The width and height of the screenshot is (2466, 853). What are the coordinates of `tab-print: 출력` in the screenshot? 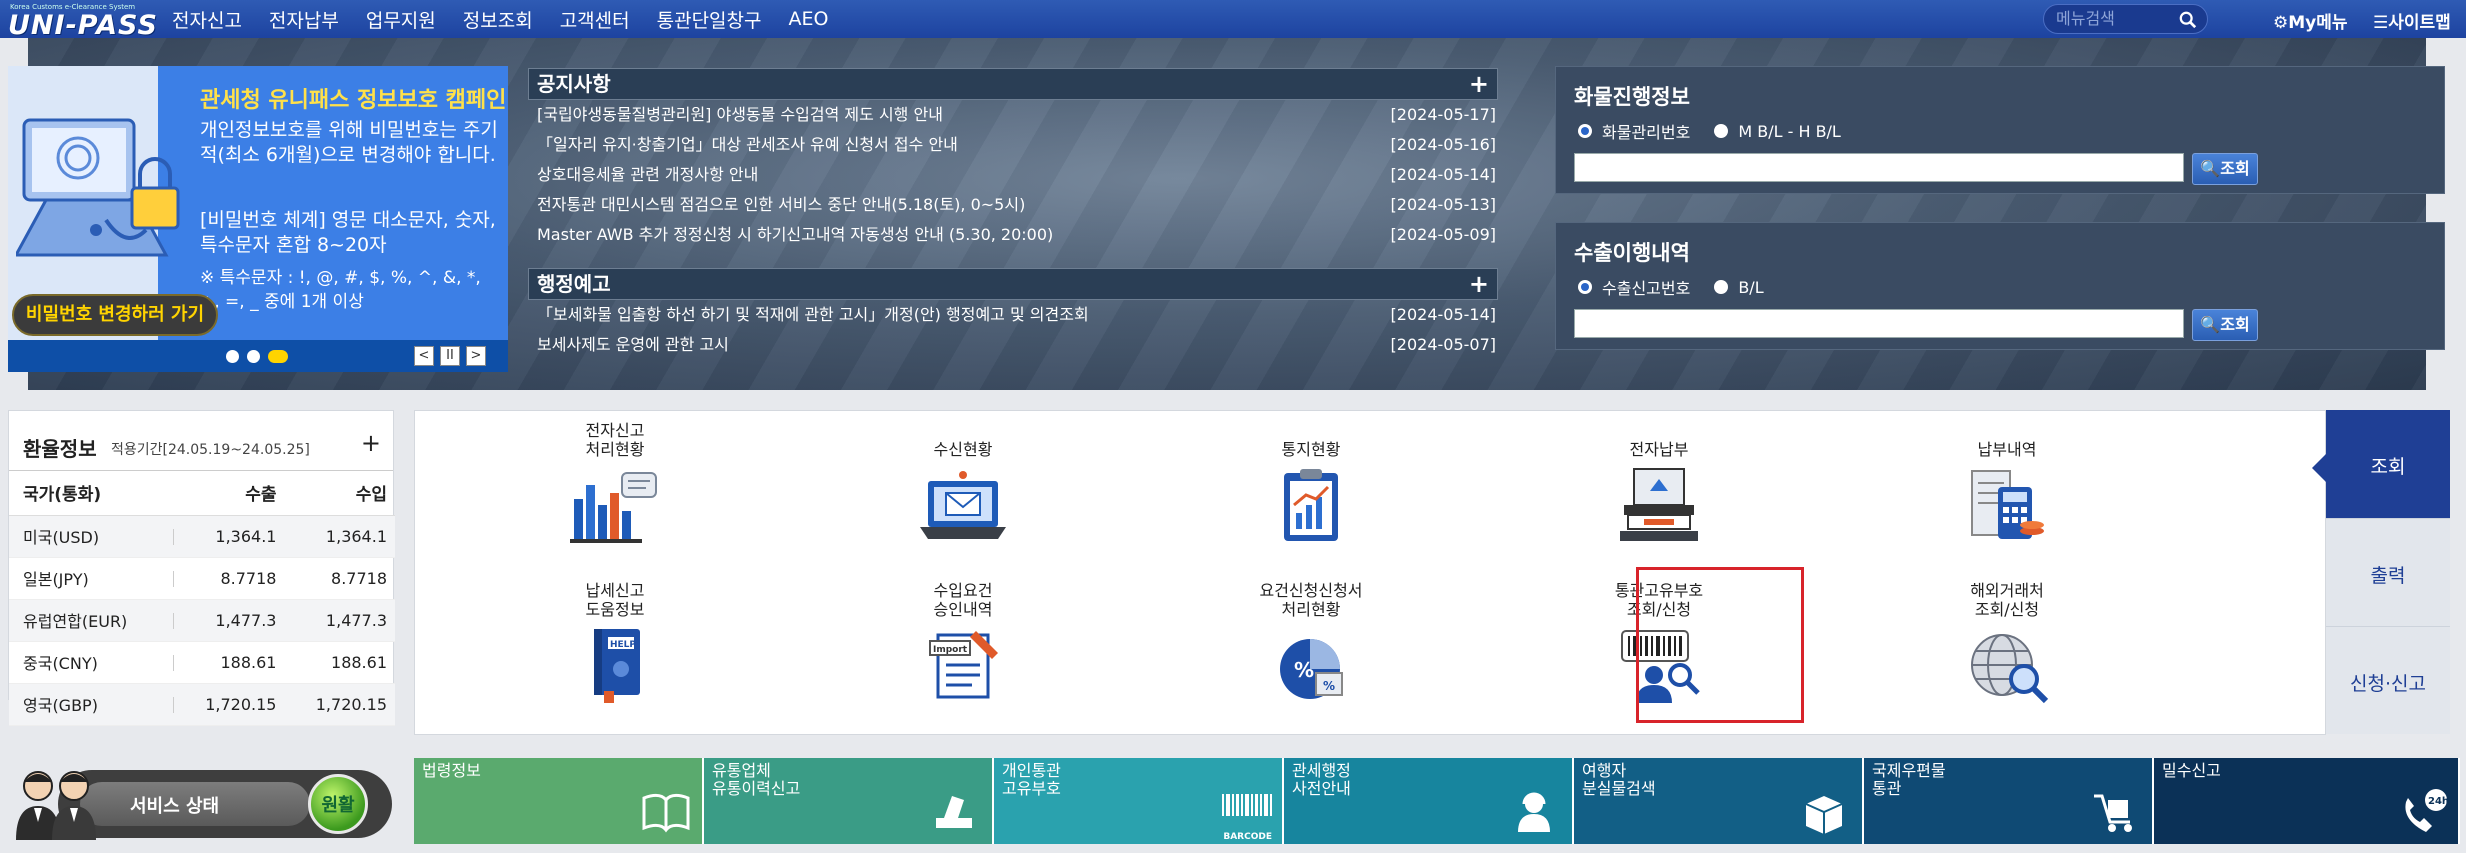 It's located at (2388, 572).